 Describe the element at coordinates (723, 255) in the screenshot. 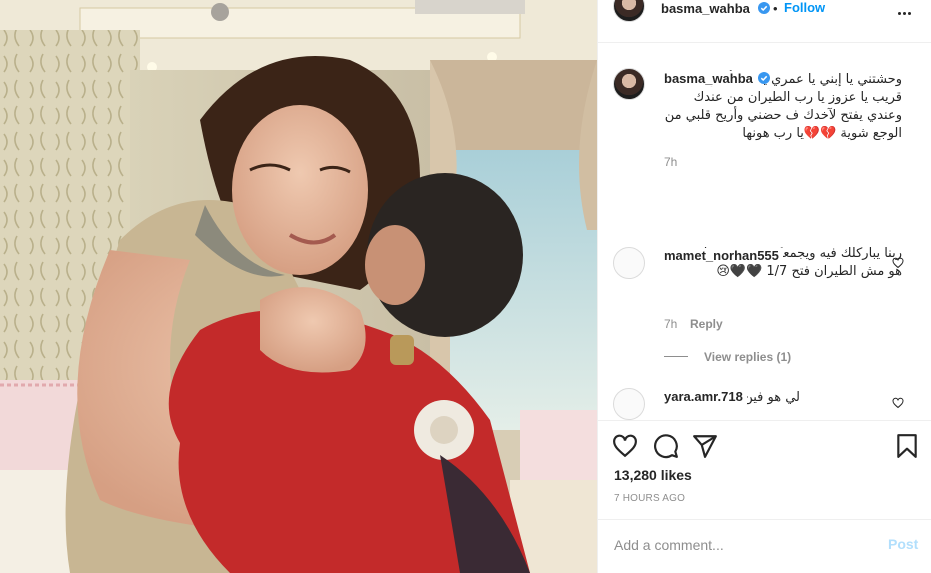

I see `comment-username: mamet_norhan555` at that location.